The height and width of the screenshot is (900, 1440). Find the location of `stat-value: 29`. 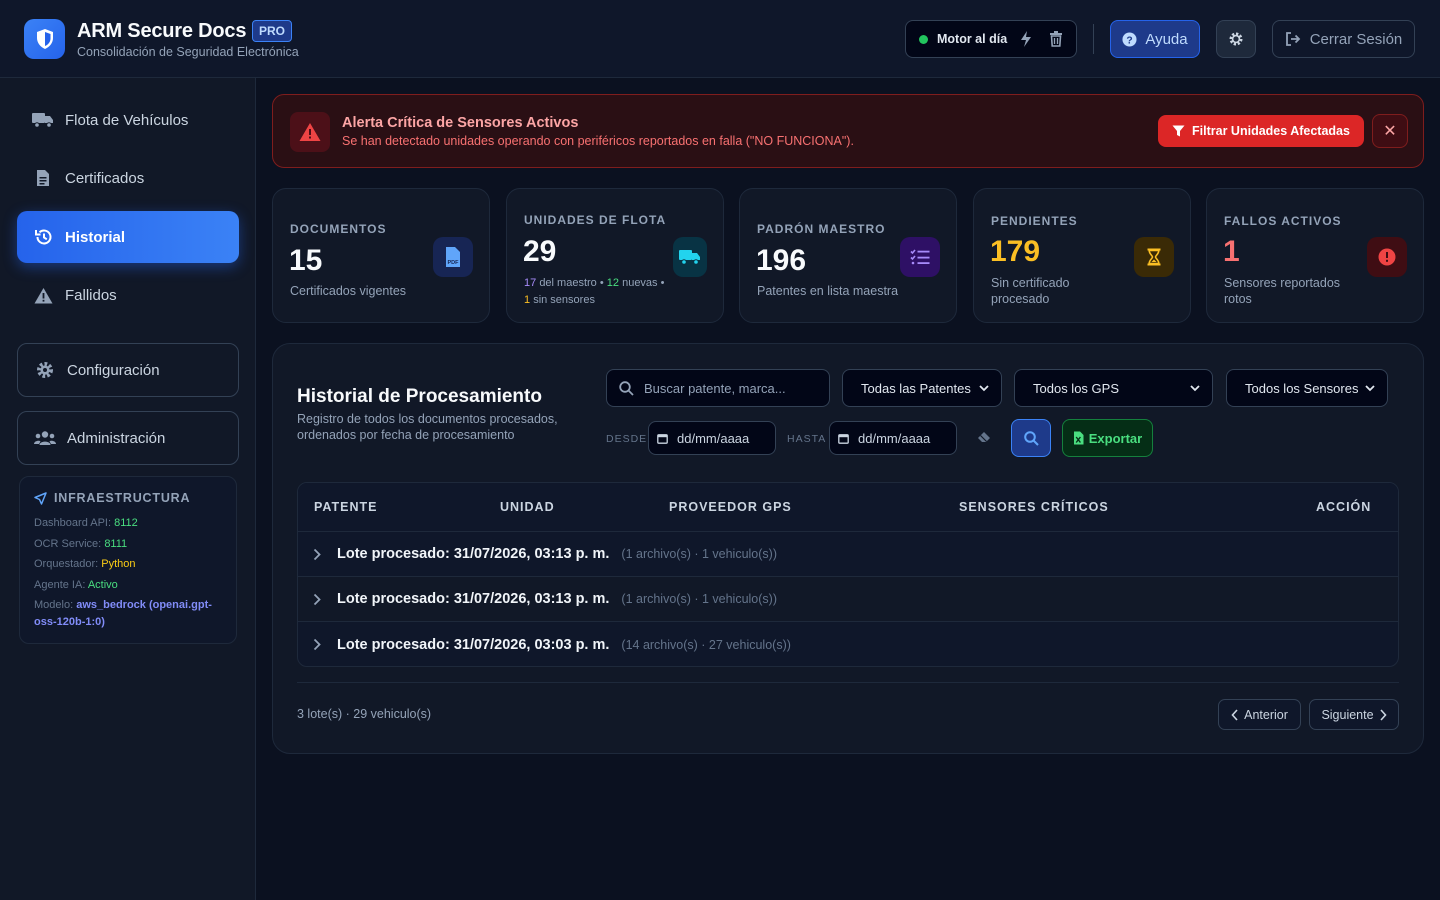

stat-value: 29 is located at coordinates (540, 251).